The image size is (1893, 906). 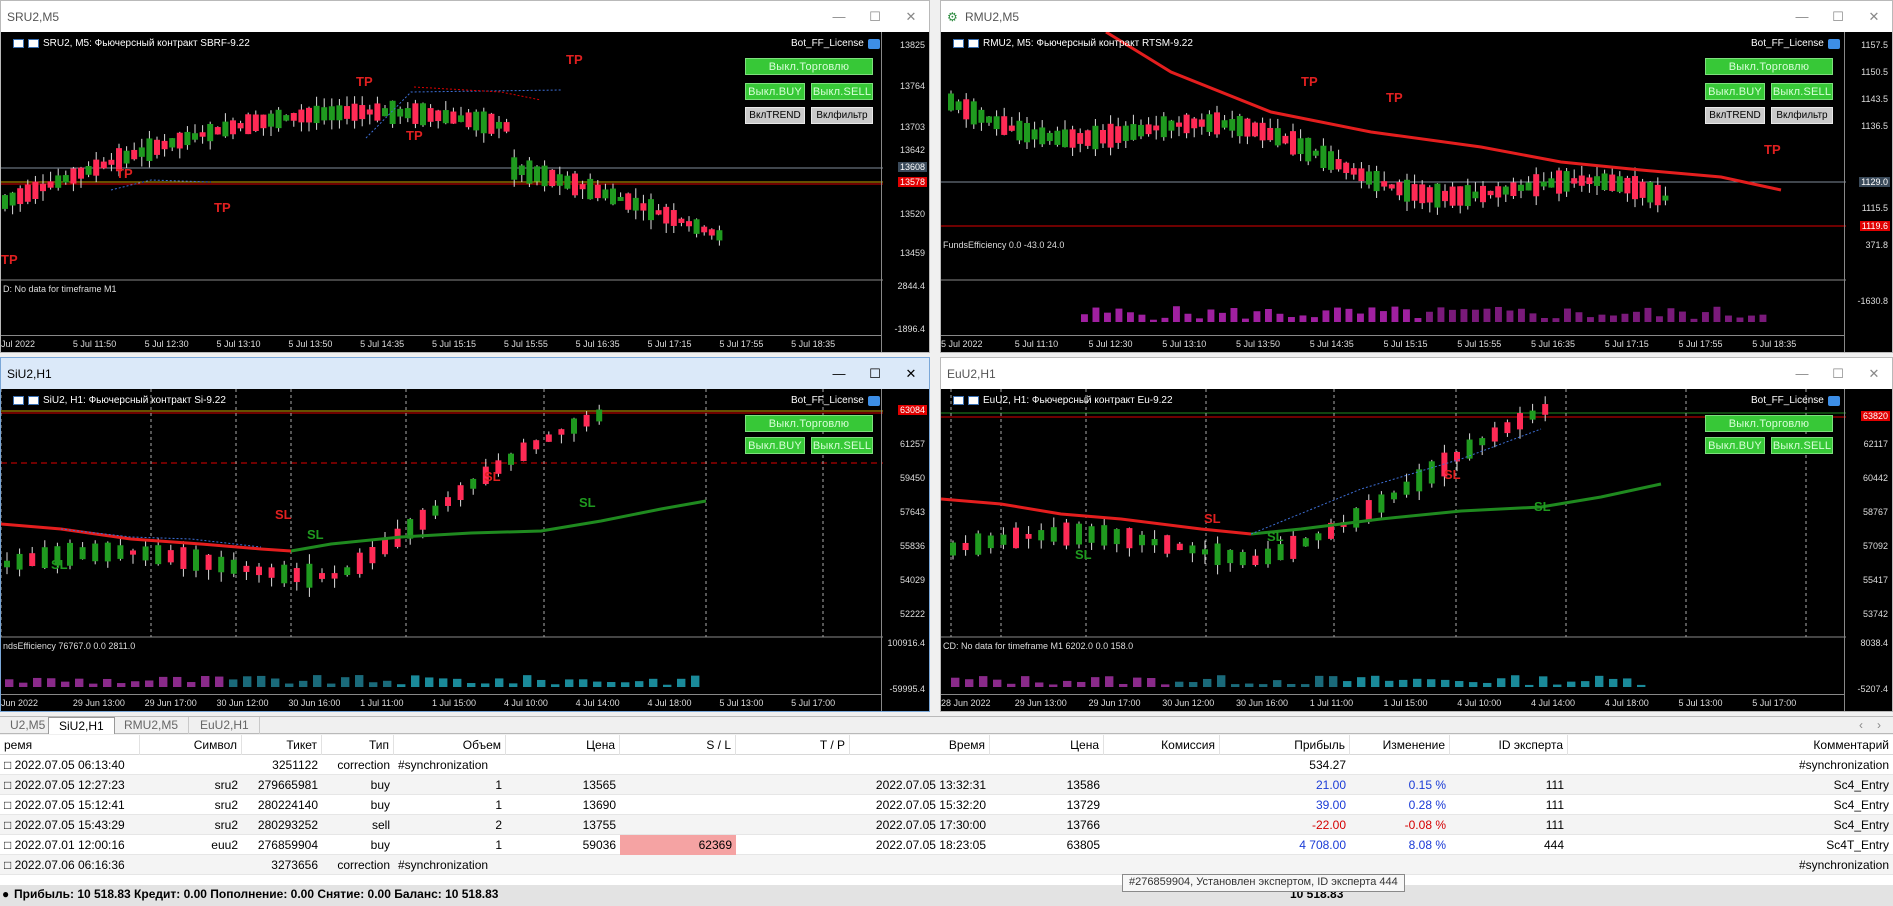 What do you see at coordinates (1416, 16) in the screenshot?
I see `window-titlebar: ⚙ RMU2,M5 — ☐ ✕` at bounding box center [1416, 16].